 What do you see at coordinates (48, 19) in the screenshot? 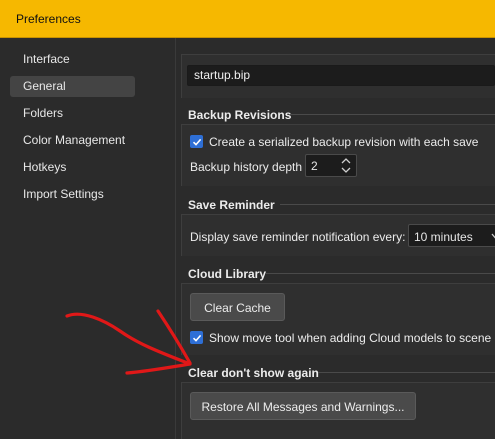
I see `window-title: Preferences` at bounding box center [48, 19].